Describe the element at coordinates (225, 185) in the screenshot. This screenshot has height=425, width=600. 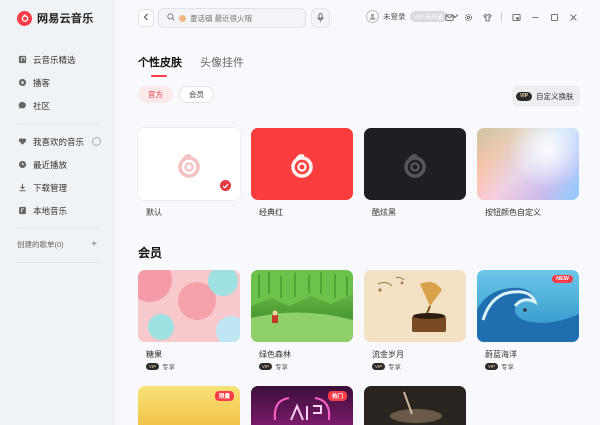
I see `selected-check-icon` at that location.